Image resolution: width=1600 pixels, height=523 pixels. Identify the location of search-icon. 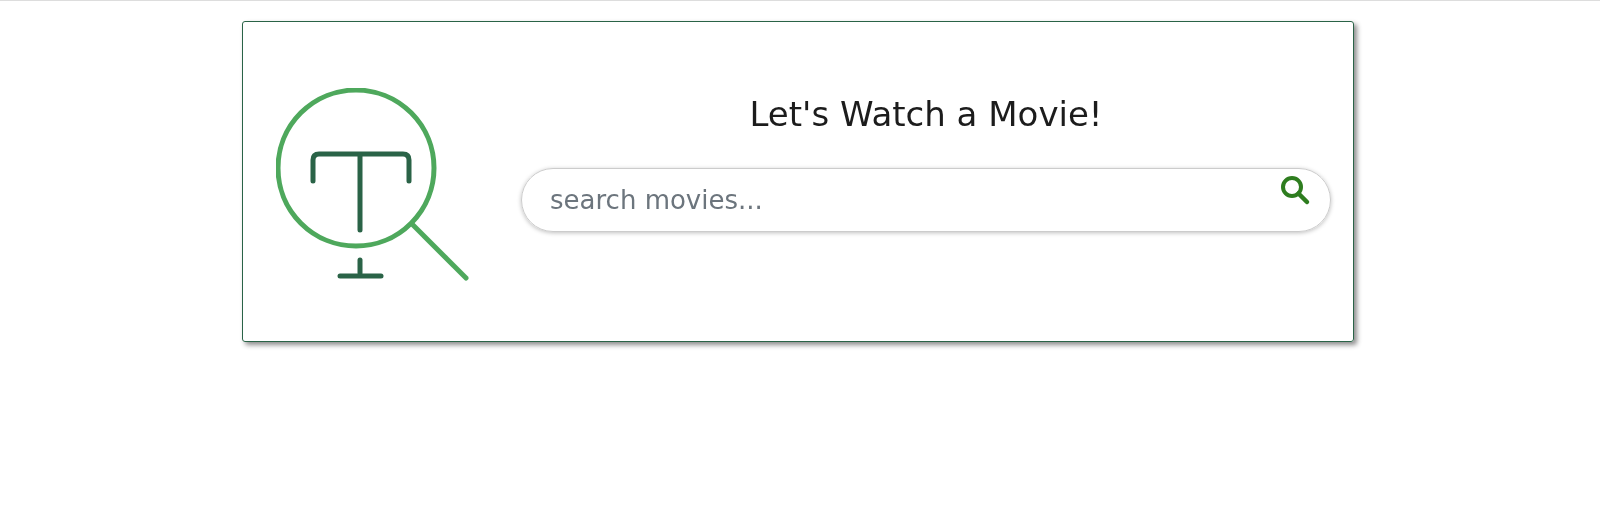
(1295, 190).